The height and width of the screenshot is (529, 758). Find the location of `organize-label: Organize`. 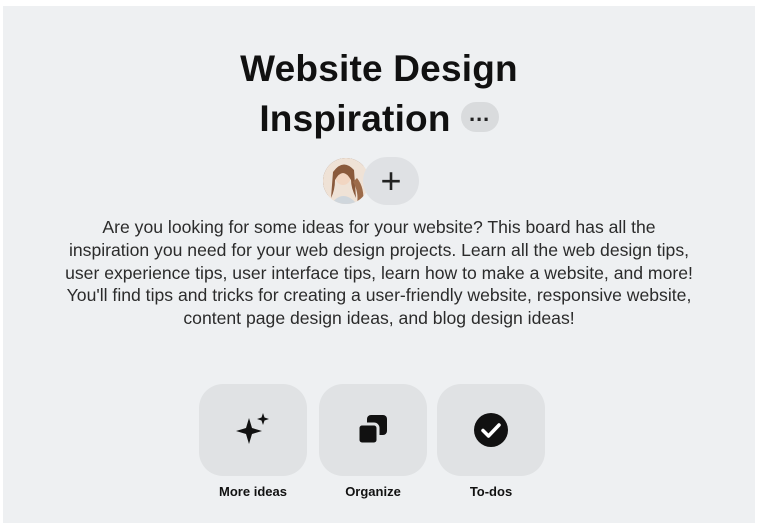

organize-label: Organize is located at coordinates (373, 491).